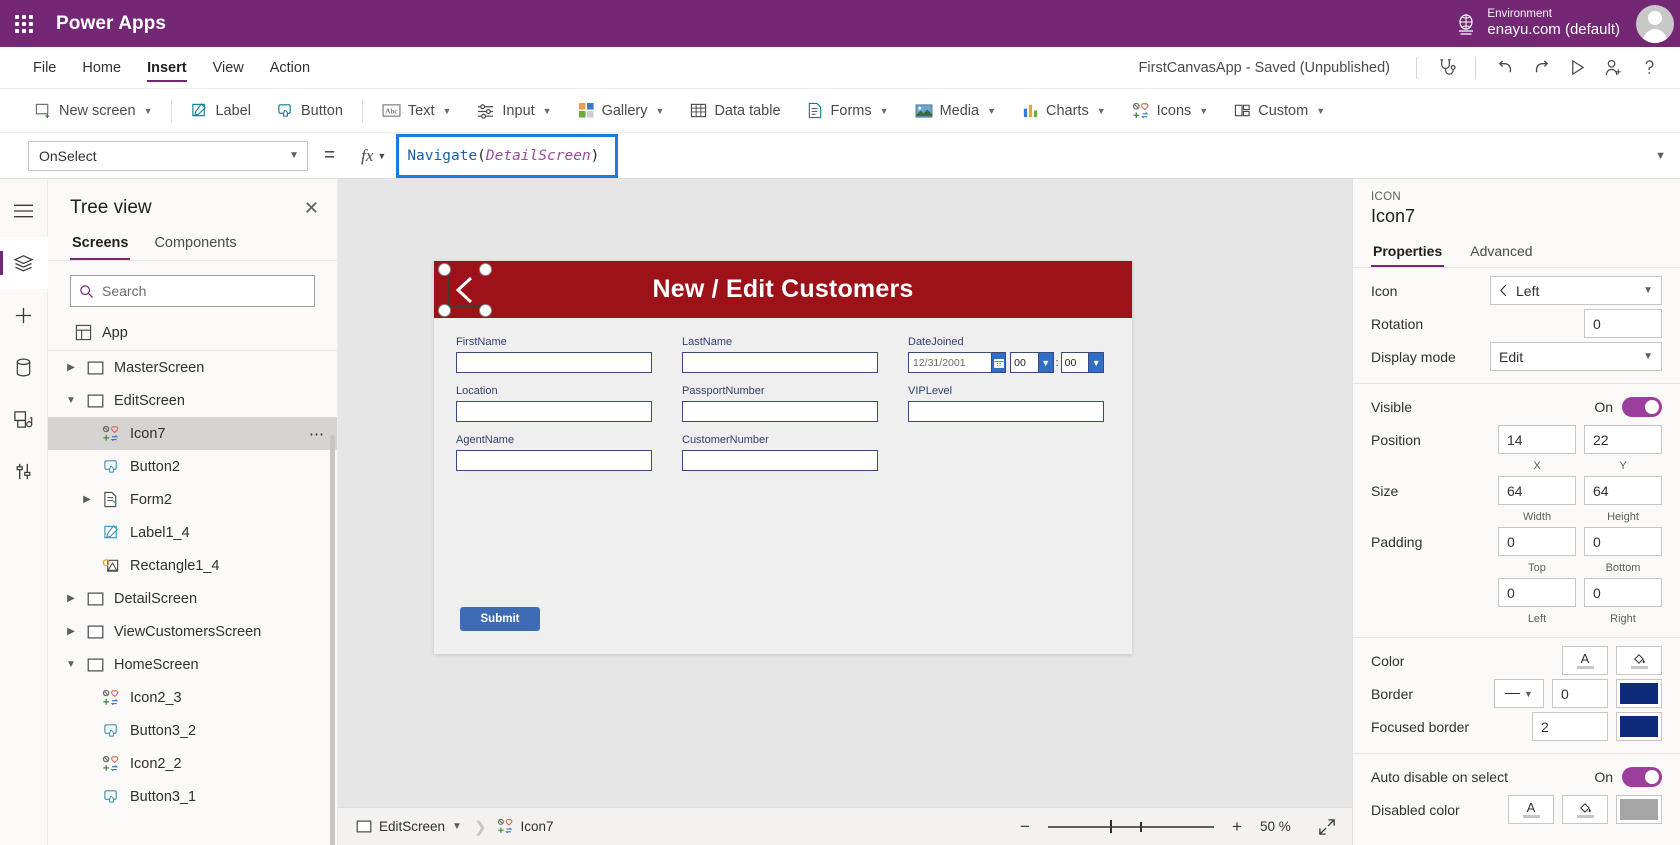 The height and width of the screenshot is (845, 1680). Describe the element at coordinates (373, 156) in the screenshot. I see `fx-button: fx ▼` at that location.